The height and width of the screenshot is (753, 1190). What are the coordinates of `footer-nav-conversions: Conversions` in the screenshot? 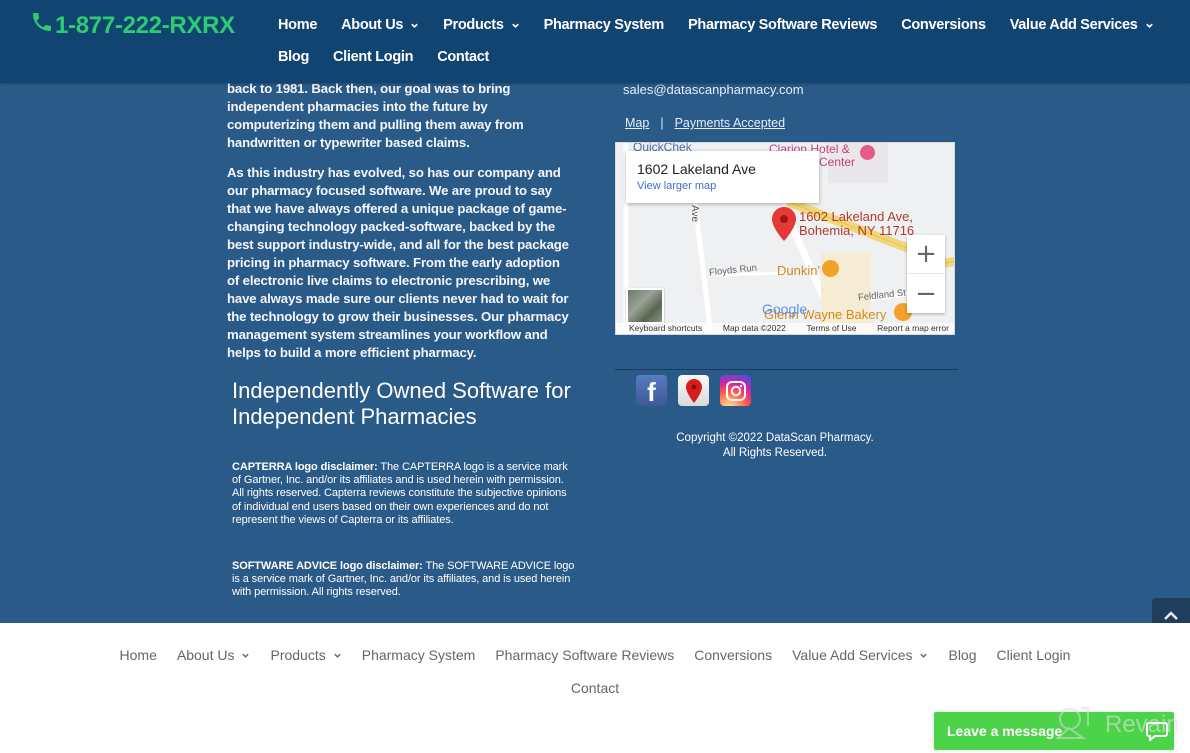 It's located at (733, 655).